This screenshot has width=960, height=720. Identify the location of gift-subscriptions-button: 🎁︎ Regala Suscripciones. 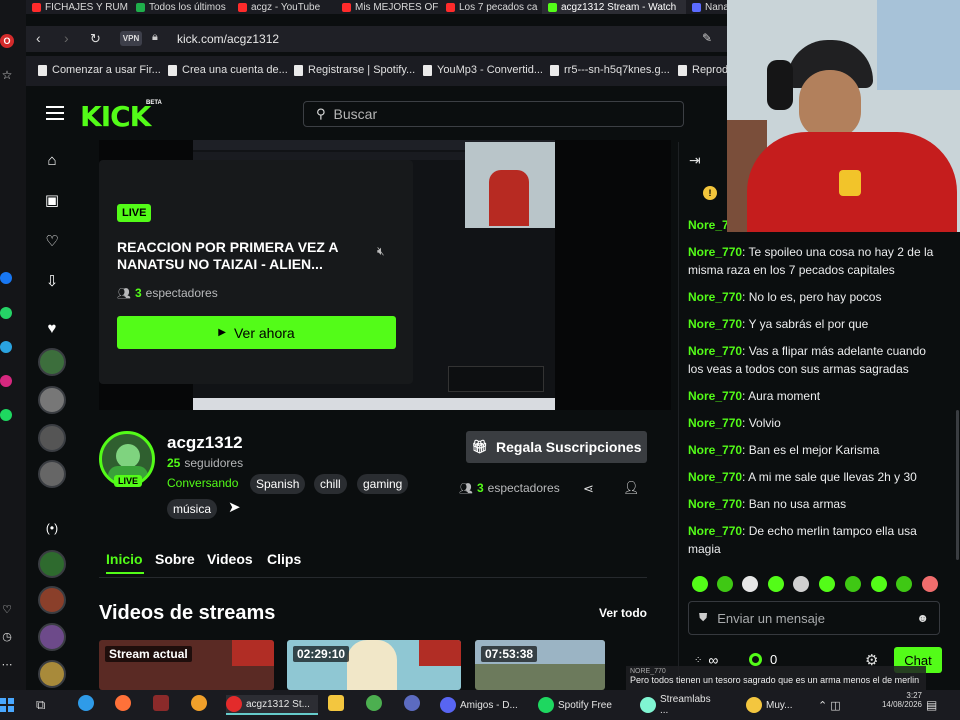
(556, 447).